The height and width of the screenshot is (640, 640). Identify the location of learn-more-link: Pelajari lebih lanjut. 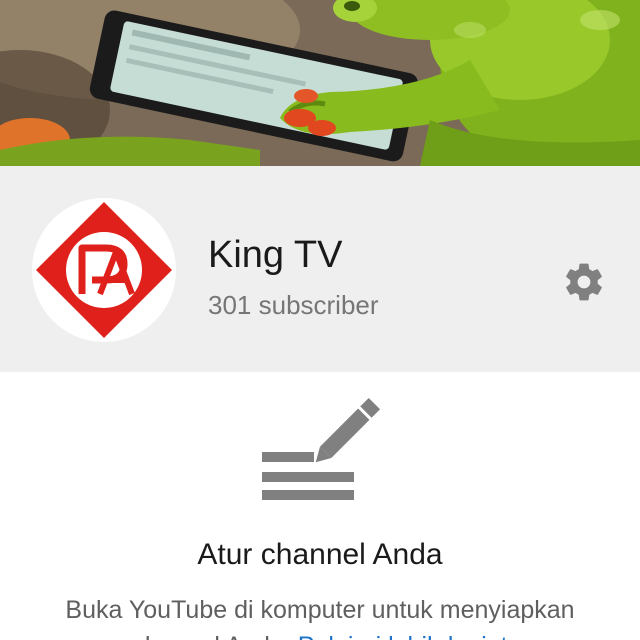
(403, 636).